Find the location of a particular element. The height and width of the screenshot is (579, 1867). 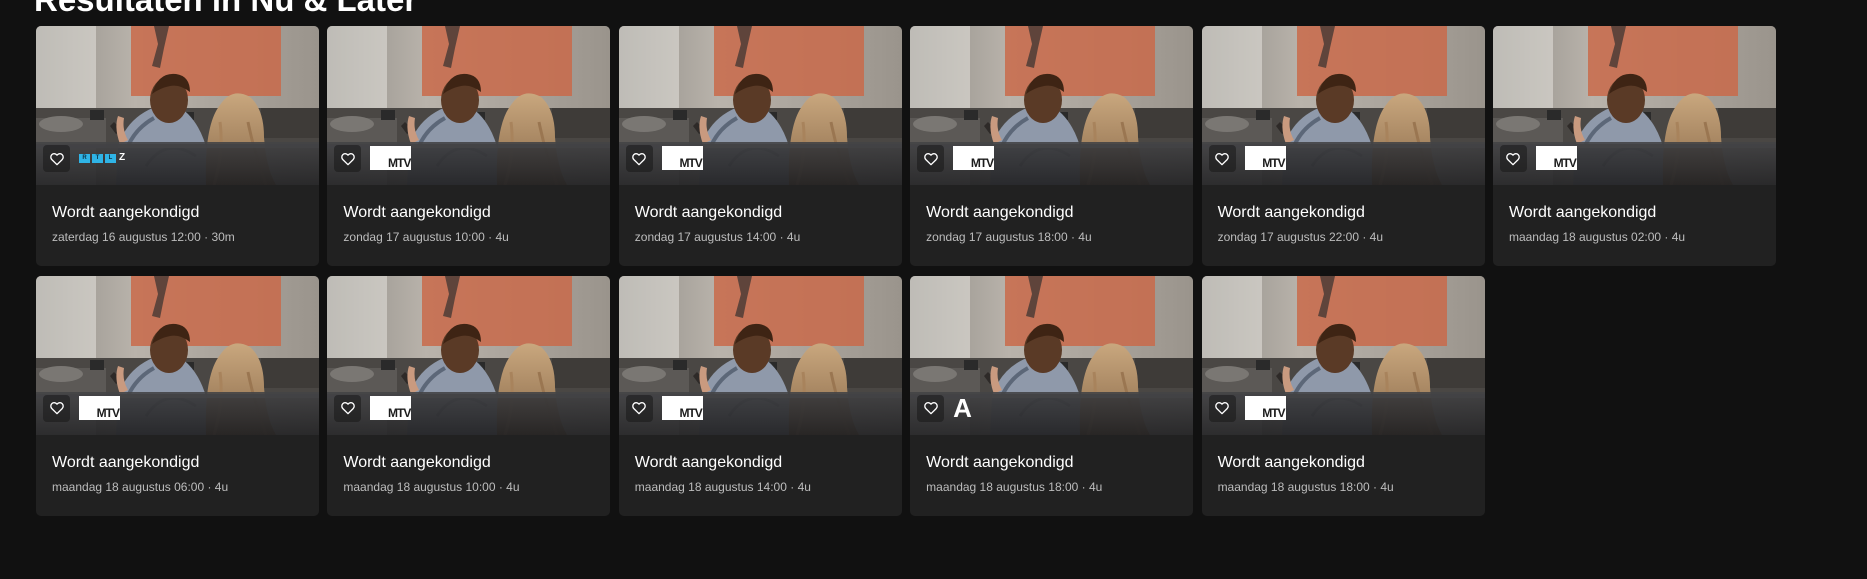

rtlz-logo: RTLZ is located at coordinates (102, 158).